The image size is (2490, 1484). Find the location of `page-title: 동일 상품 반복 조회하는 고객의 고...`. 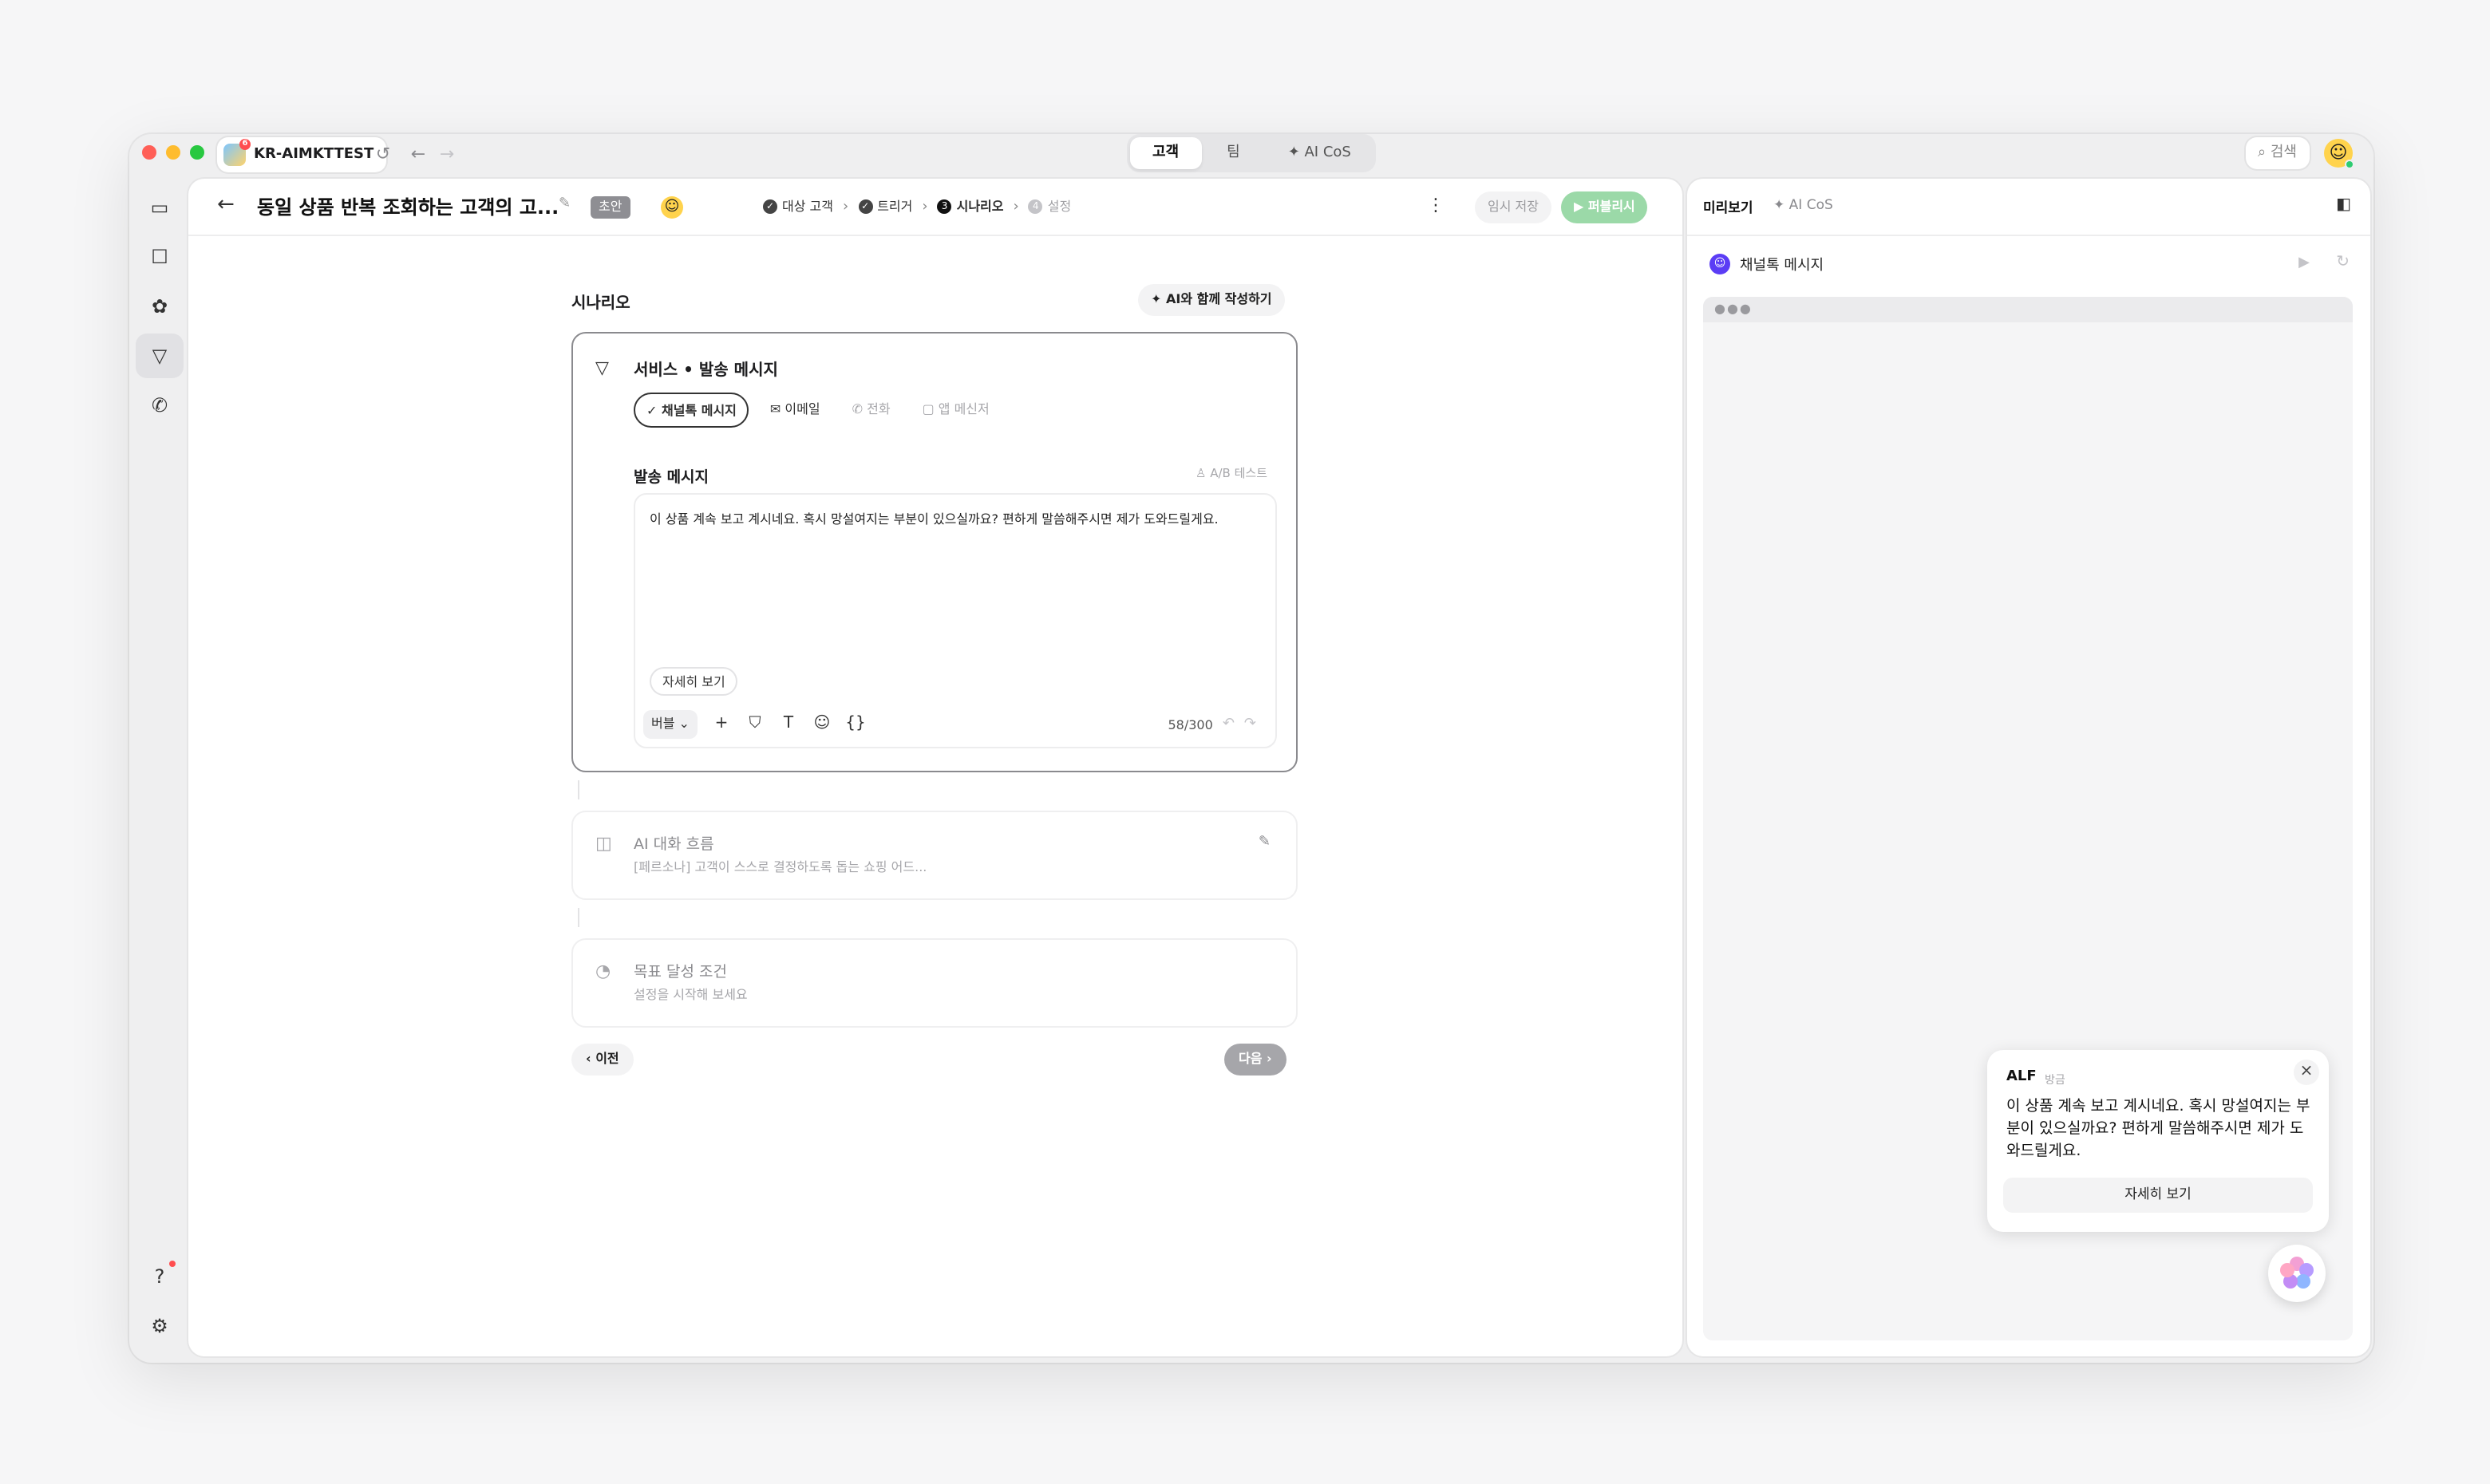

page-title: 동일 상품 반복 조회하는 고객의 고... is located at coordinates (408, 206).